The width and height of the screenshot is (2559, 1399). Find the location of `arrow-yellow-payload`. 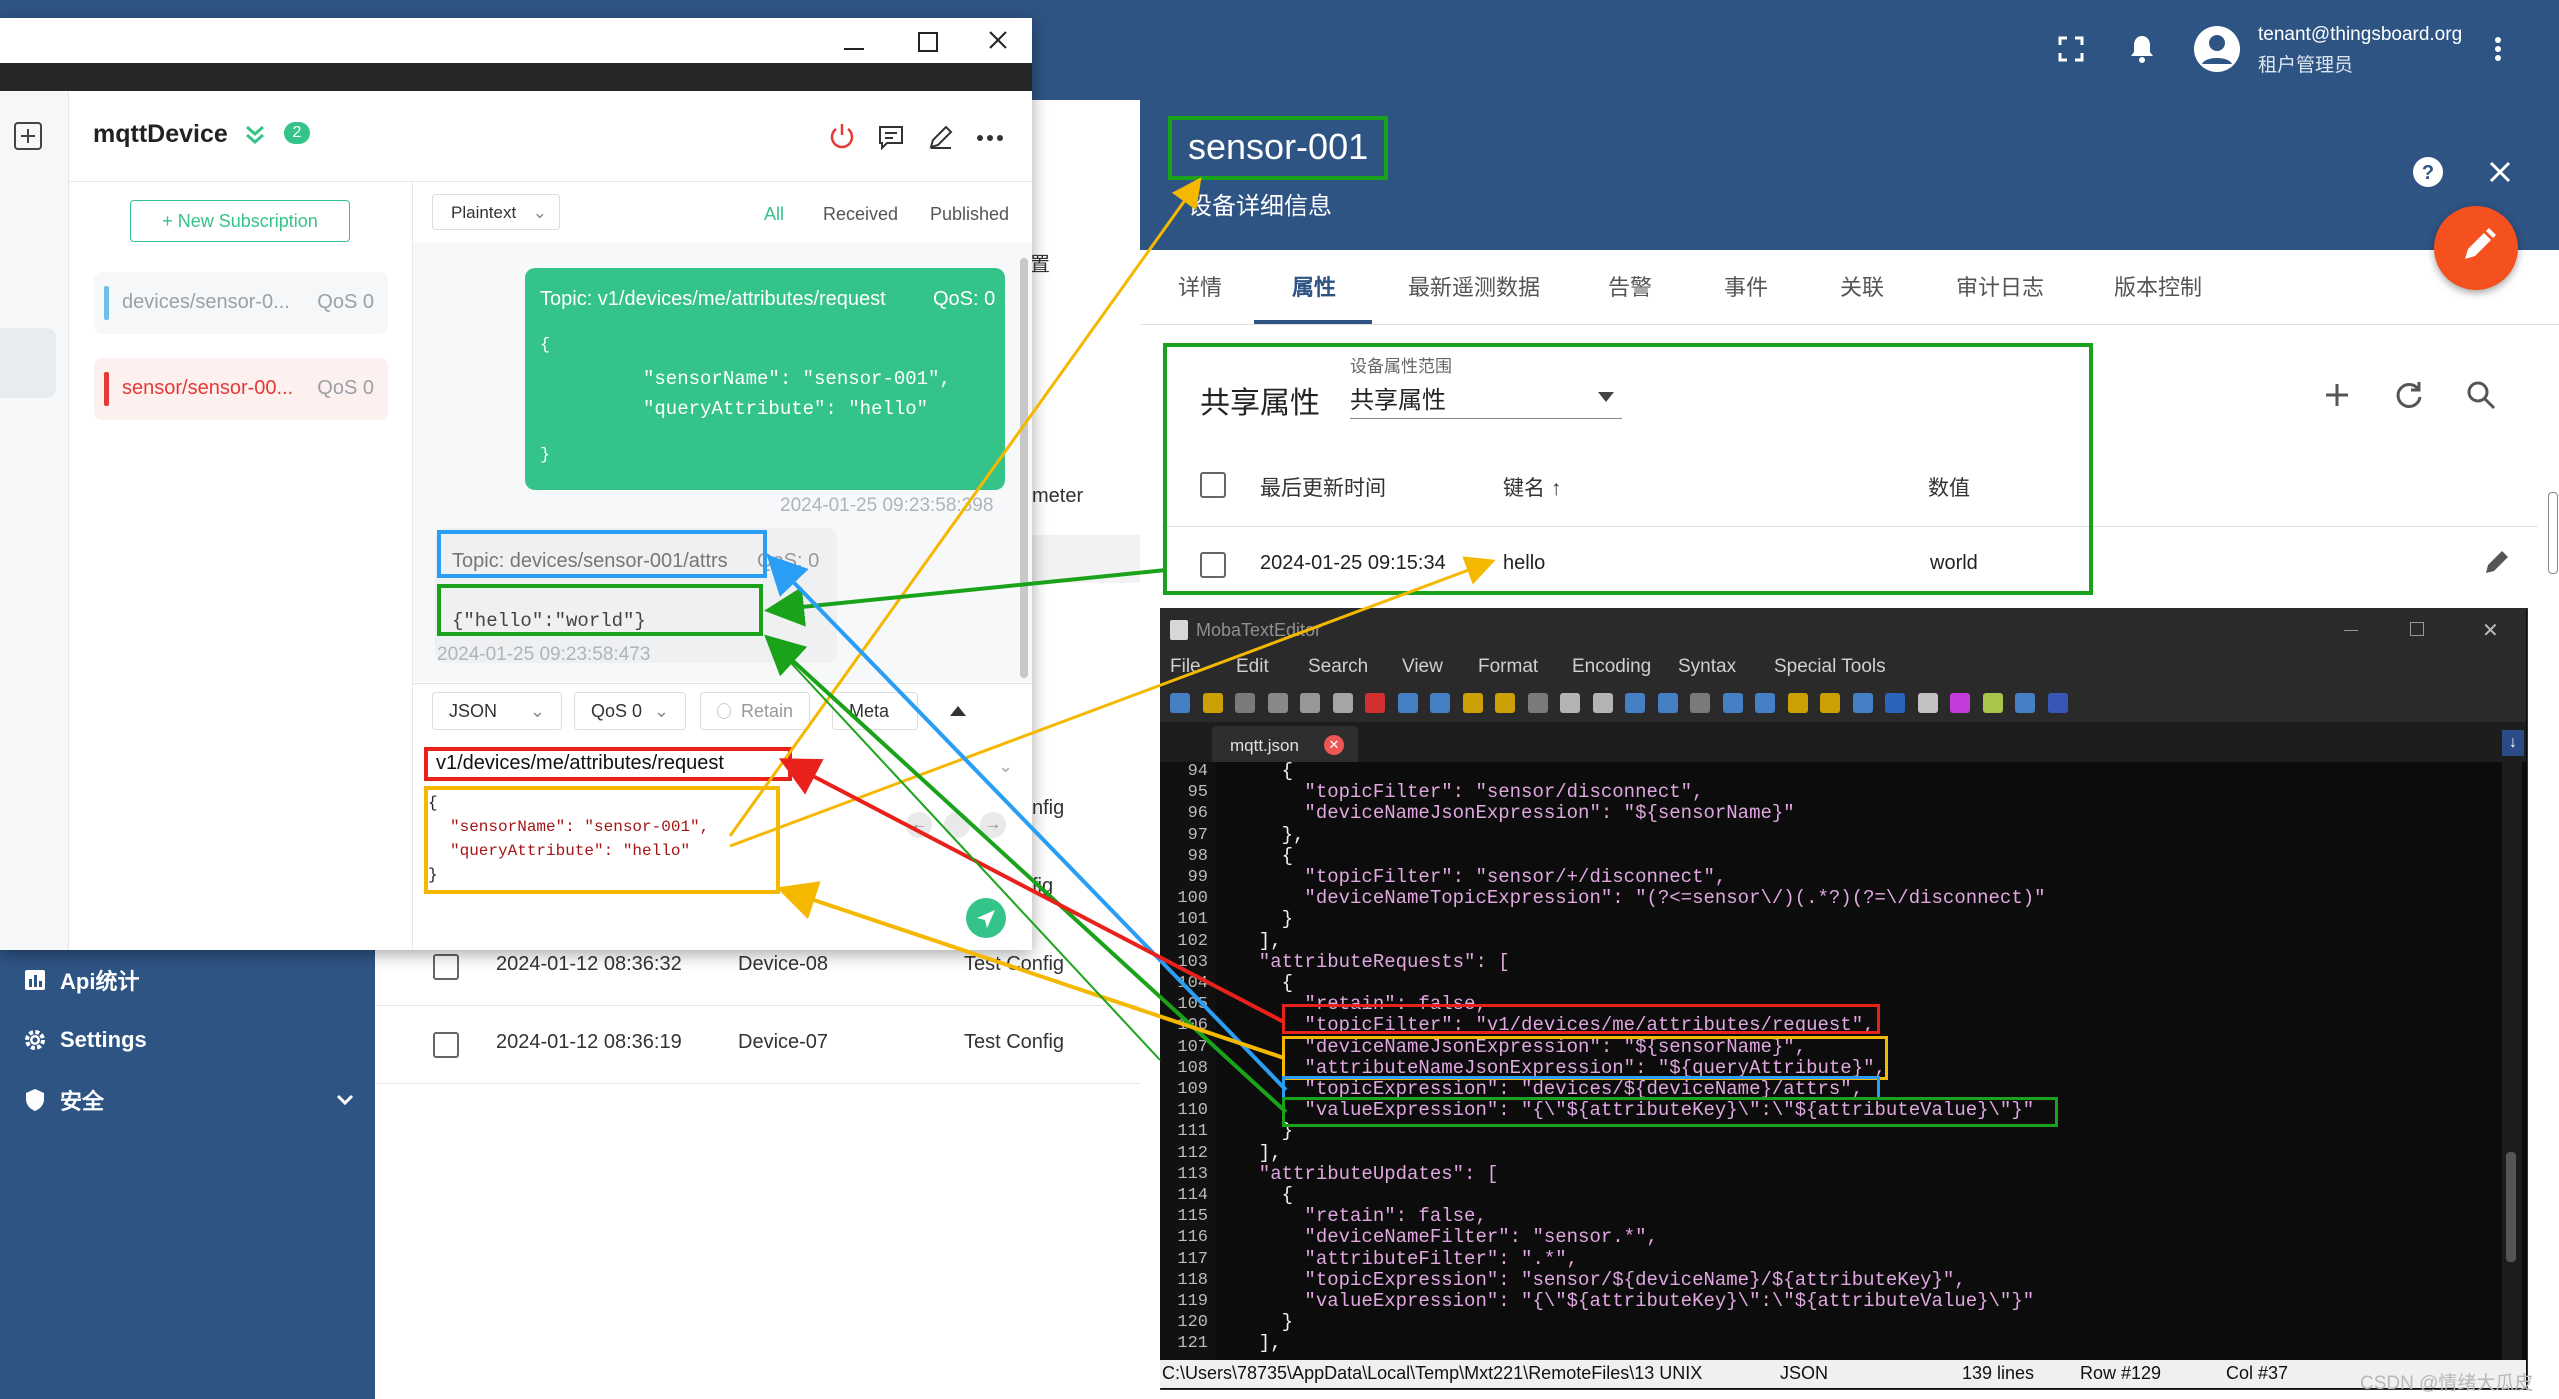

arrow-yellow-payload is located at coordinates (1030, 970).